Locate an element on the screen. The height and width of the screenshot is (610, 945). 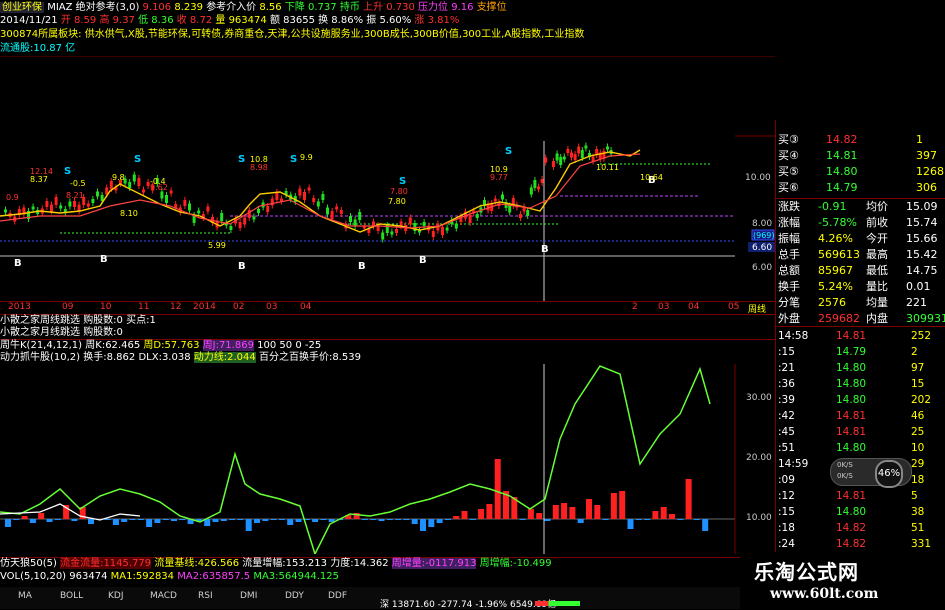
tab-ddf: DDF is located at coordinates (337, 596).